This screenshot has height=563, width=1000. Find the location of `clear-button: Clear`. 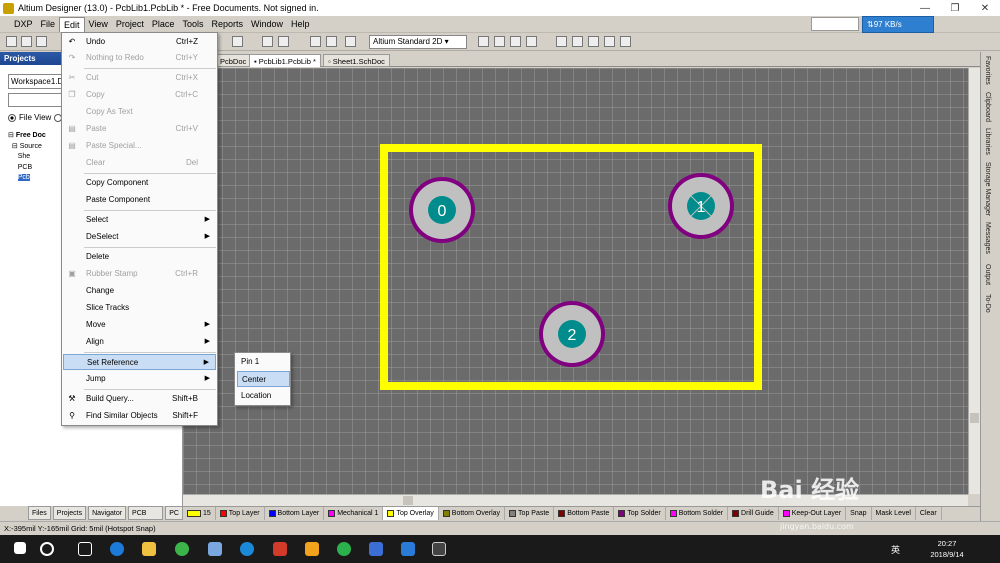

clear-button: Clear is located at coordinates (929, 513).